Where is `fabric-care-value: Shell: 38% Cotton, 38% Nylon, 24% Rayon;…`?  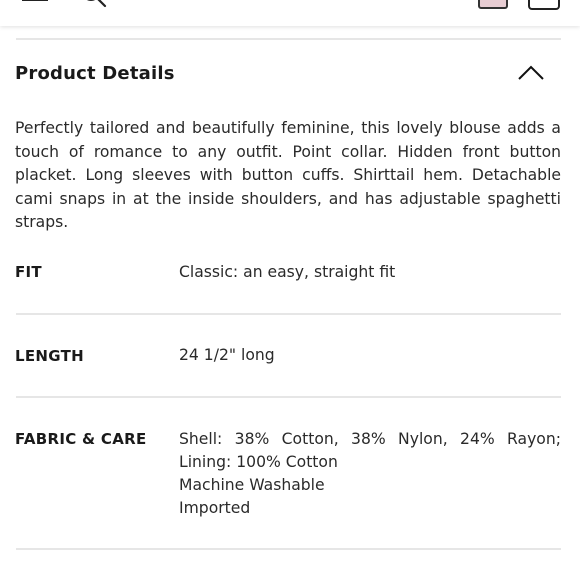 fabric-care-value: Shell: 38% Cotton, 38% Nylon, 24% Rayon;… is located at coordinates (370, 474).